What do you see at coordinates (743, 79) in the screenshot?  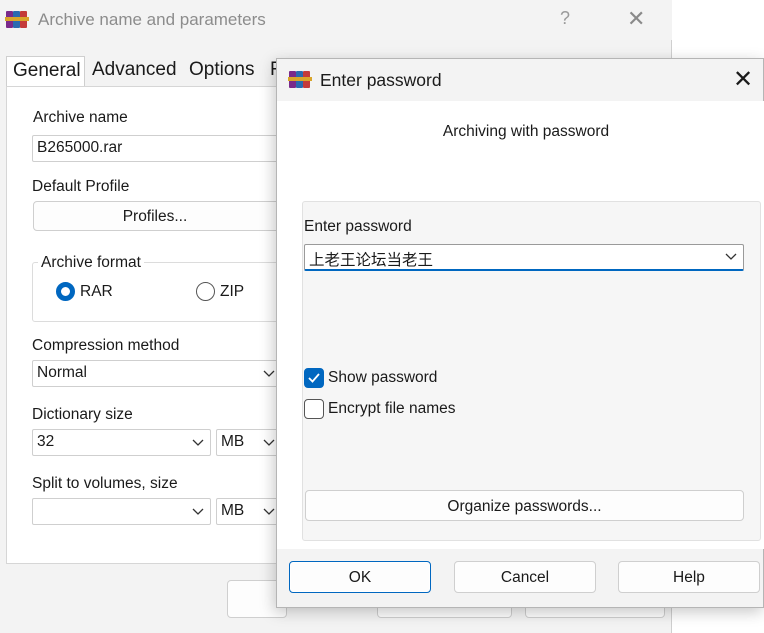 I see `close-icon: ✕` at bounding box center [743, 79].